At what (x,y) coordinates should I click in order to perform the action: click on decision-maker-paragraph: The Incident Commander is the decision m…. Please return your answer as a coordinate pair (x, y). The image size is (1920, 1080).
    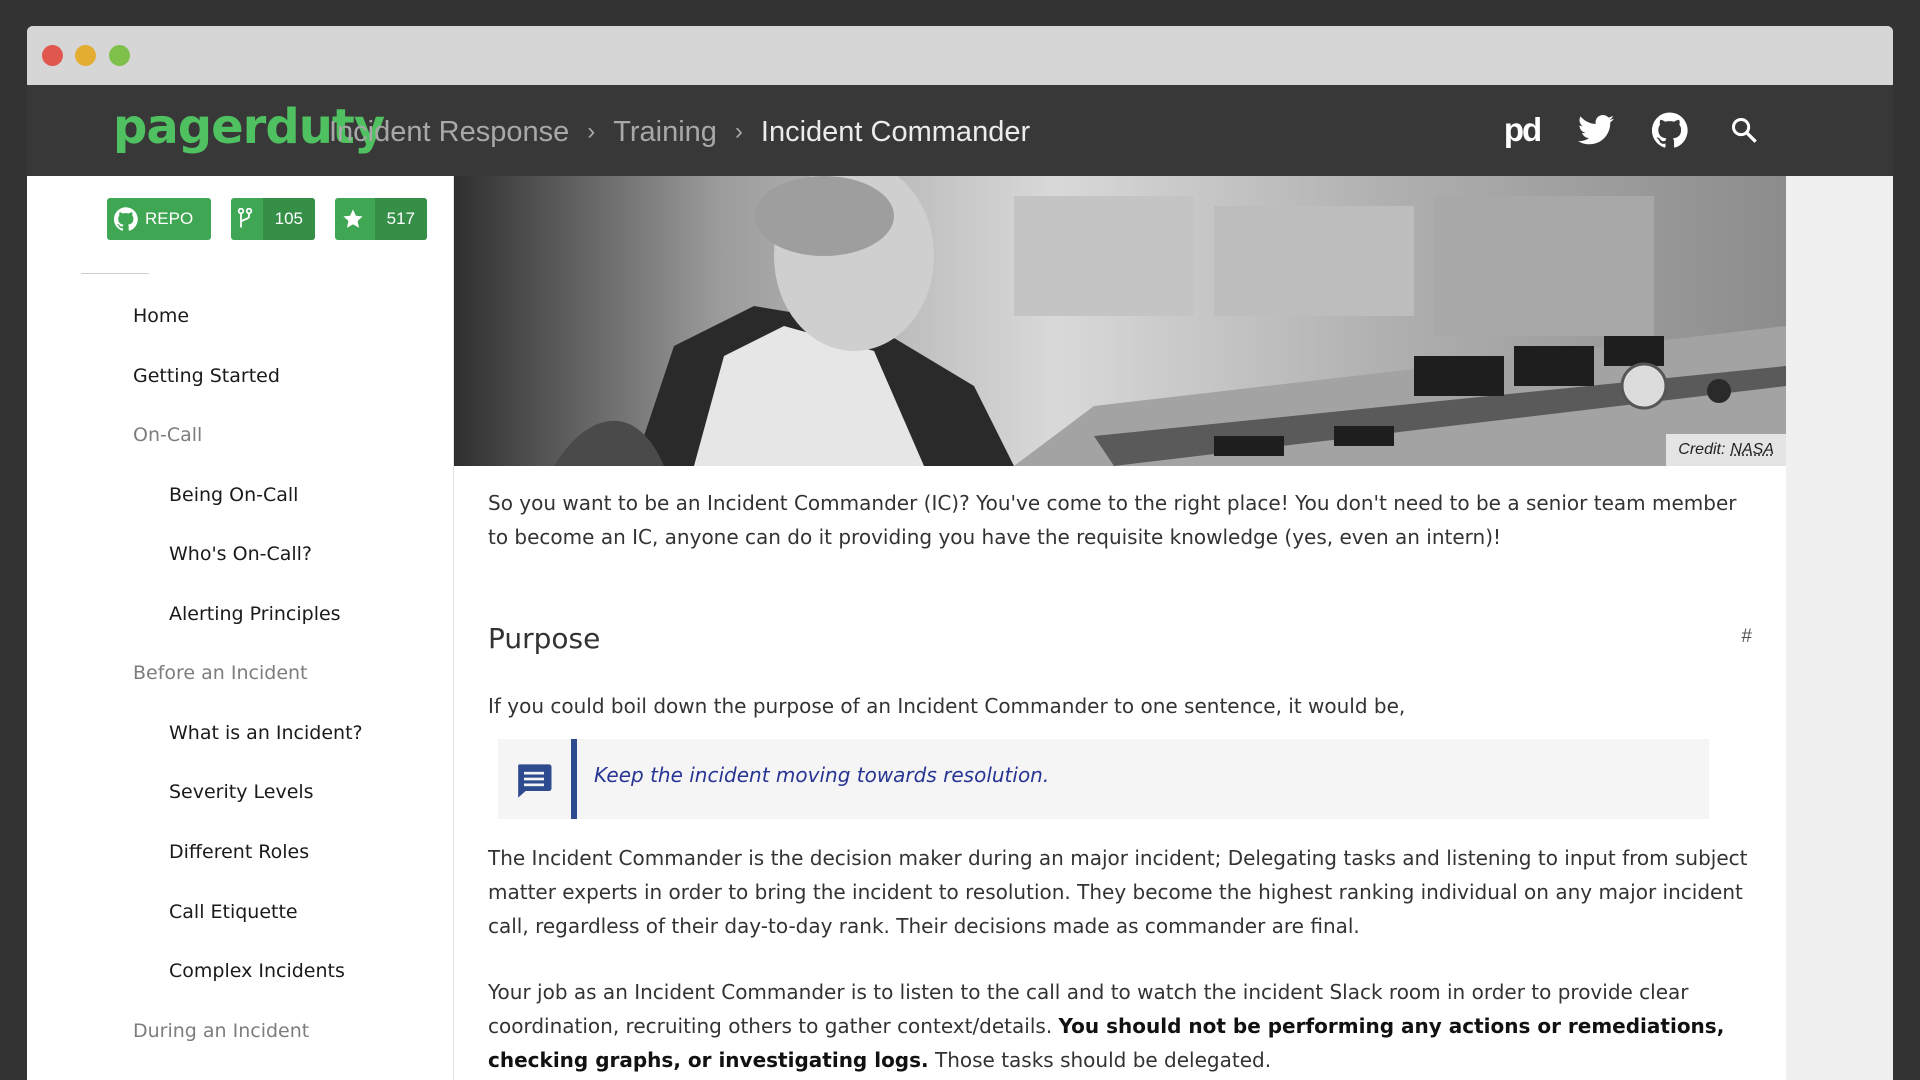
    Looking at the image, I should click on (1118, 892).